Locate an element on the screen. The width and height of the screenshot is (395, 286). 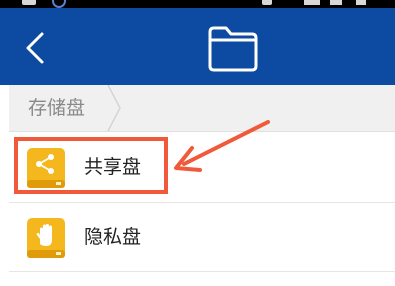
list-item-label: 隐私盘 is located at coordinates (113, 237).